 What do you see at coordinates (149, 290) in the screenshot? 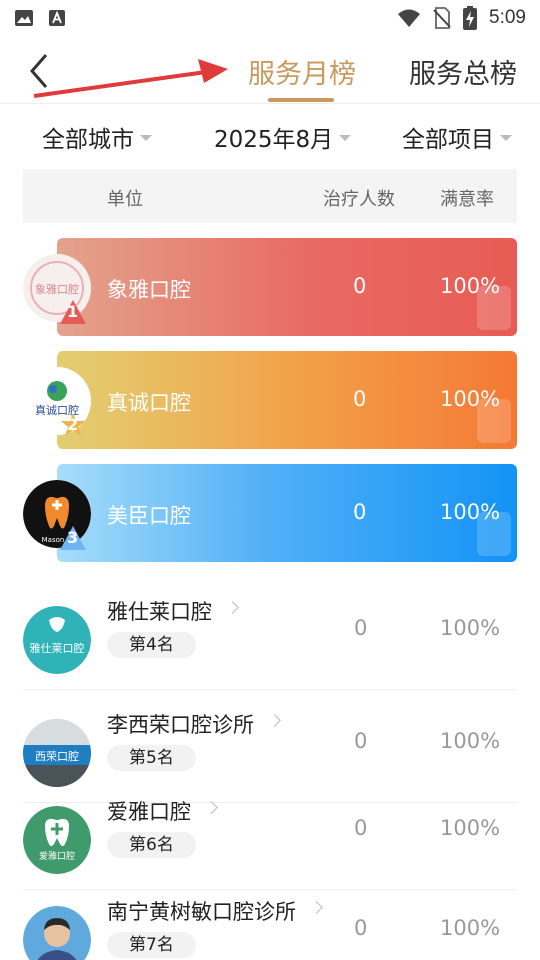
I see `clinic-name: 象雅口腔` at bounding box center [149, 290].